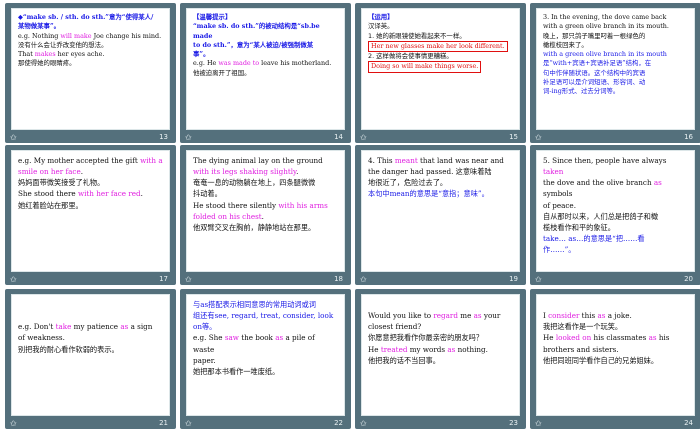 This screenshot has width=700, height=431. What do you see at coordinates (440, 349) in the screenshot?
I see `slide-text-line: He treated my words as nothing.` at bounding box center [440, 349].